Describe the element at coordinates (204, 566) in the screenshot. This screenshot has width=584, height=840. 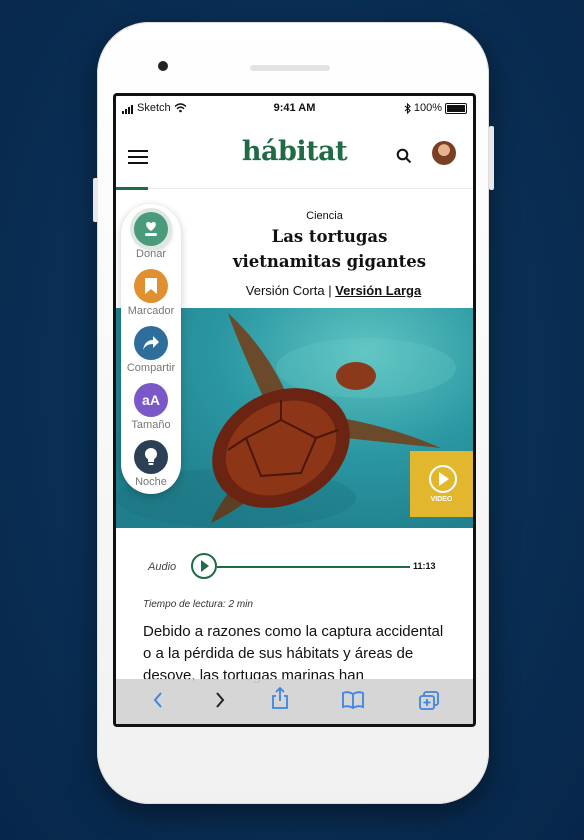
I see `audio-play-icon` at that location.